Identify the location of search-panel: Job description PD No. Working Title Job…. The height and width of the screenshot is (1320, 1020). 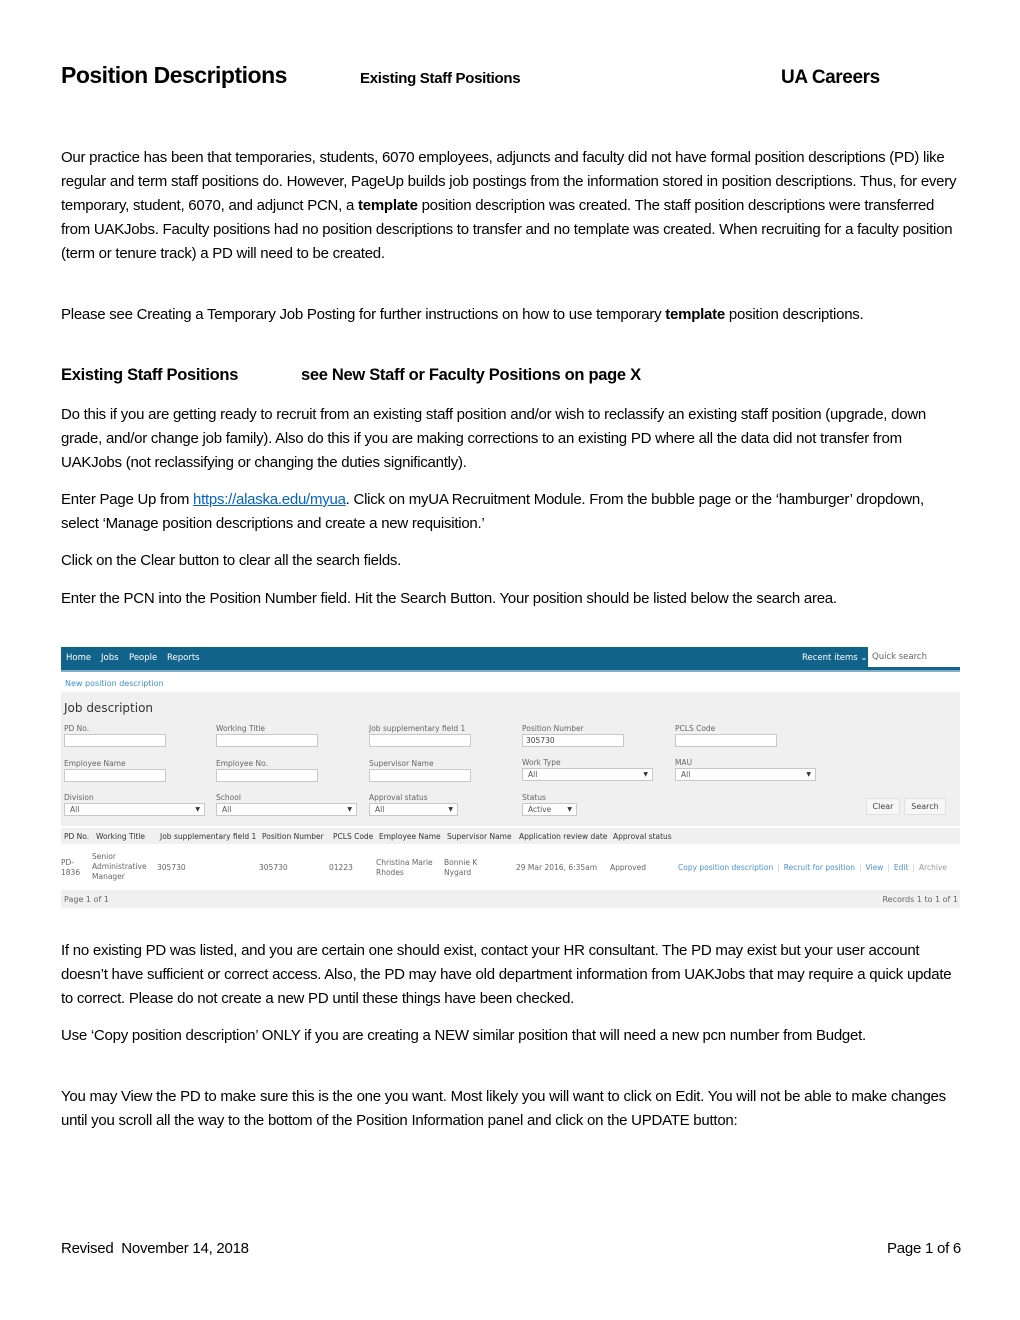
(510, 759).